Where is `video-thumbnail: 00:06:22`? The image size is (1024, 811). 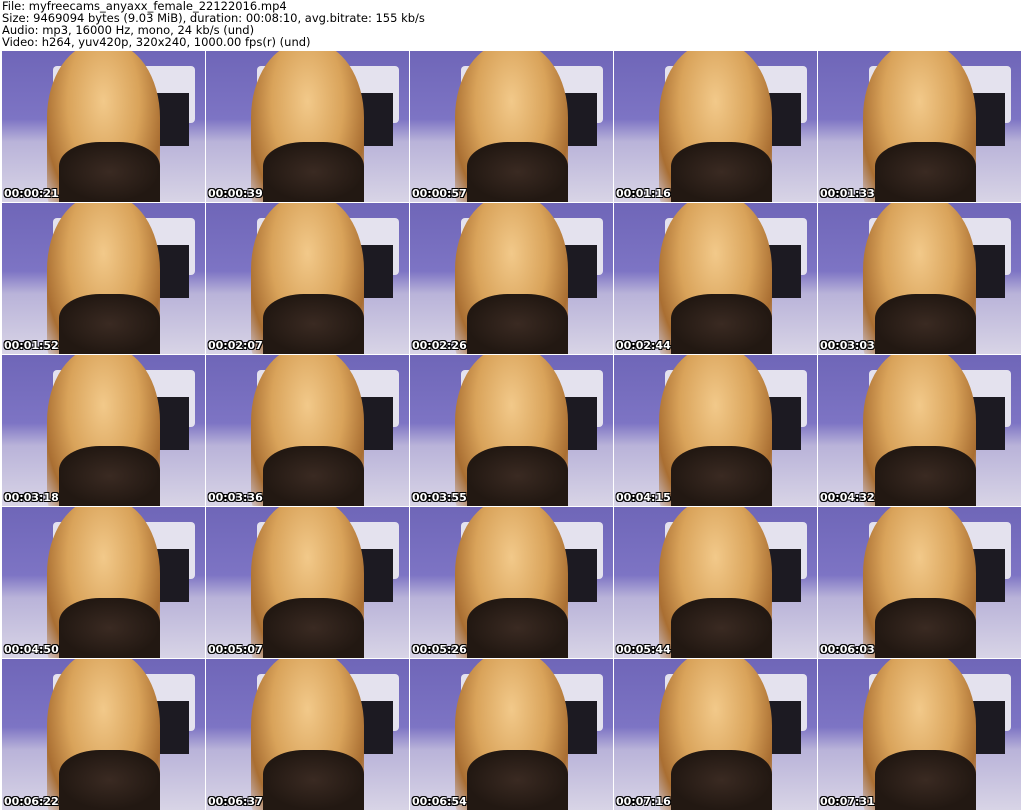 video-thumbnail: 00:06:22 is located at coordinates (103, 734).